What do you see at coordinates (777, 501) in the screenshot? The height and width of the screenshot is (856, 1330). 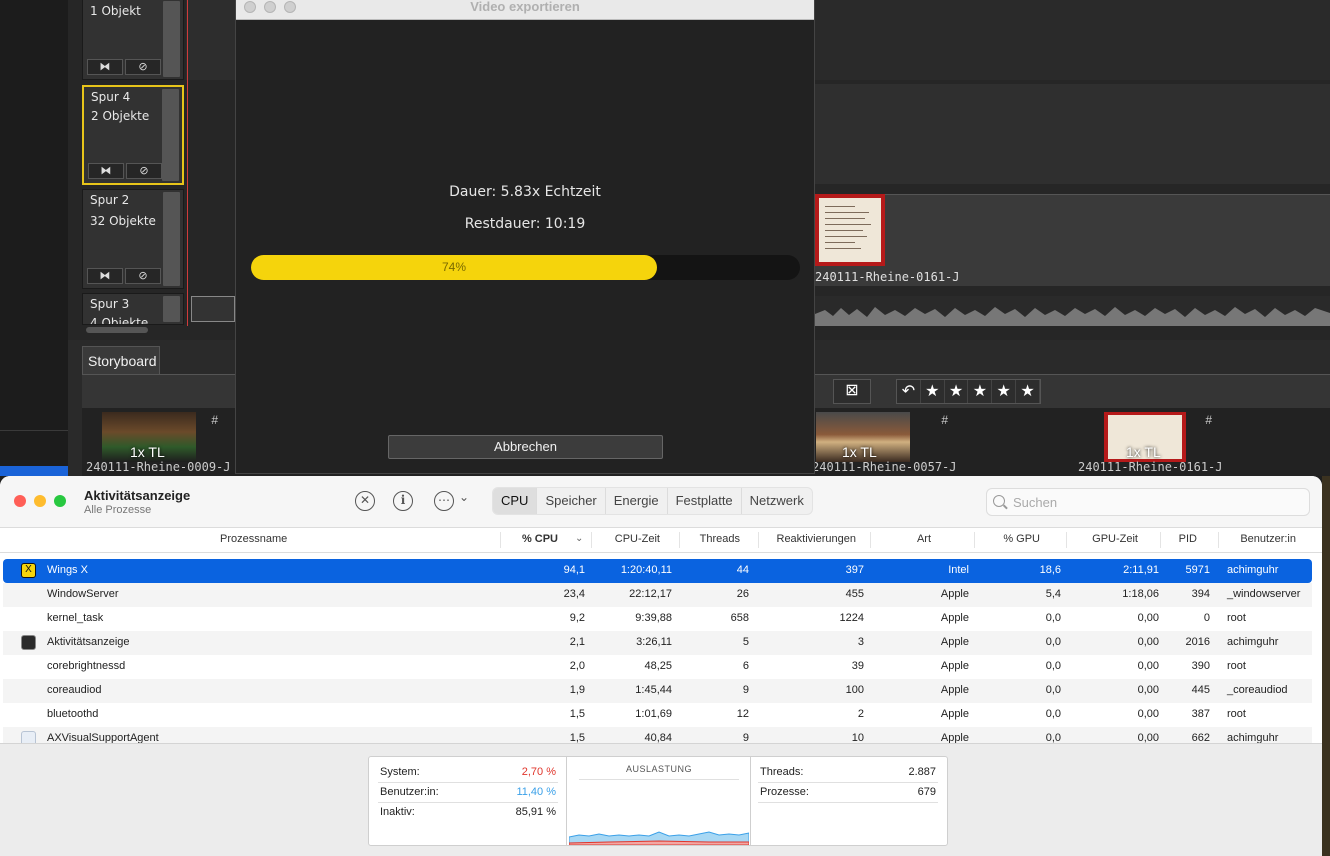 I see `tab-netzwerk: Netzwerk` at bounding box center [777, 501].